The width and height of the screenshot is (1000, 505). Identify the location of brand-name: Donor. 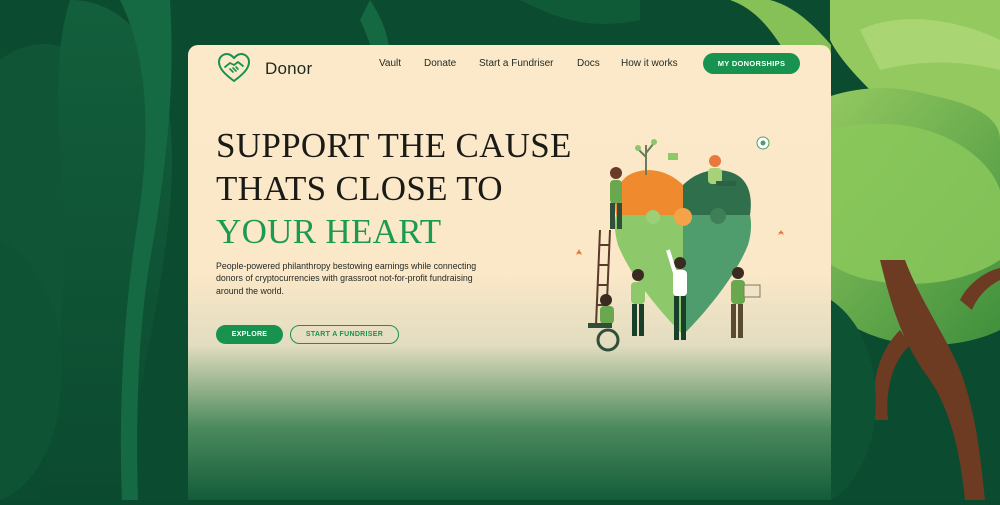
(288, 69).